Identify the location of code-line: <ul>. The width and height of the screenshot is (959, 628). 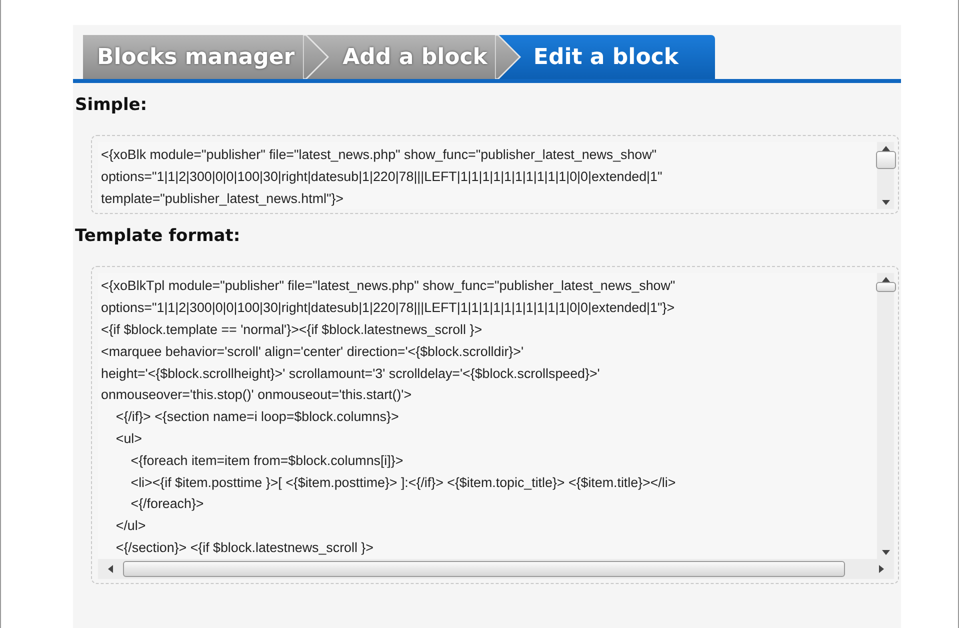
(128, 439).